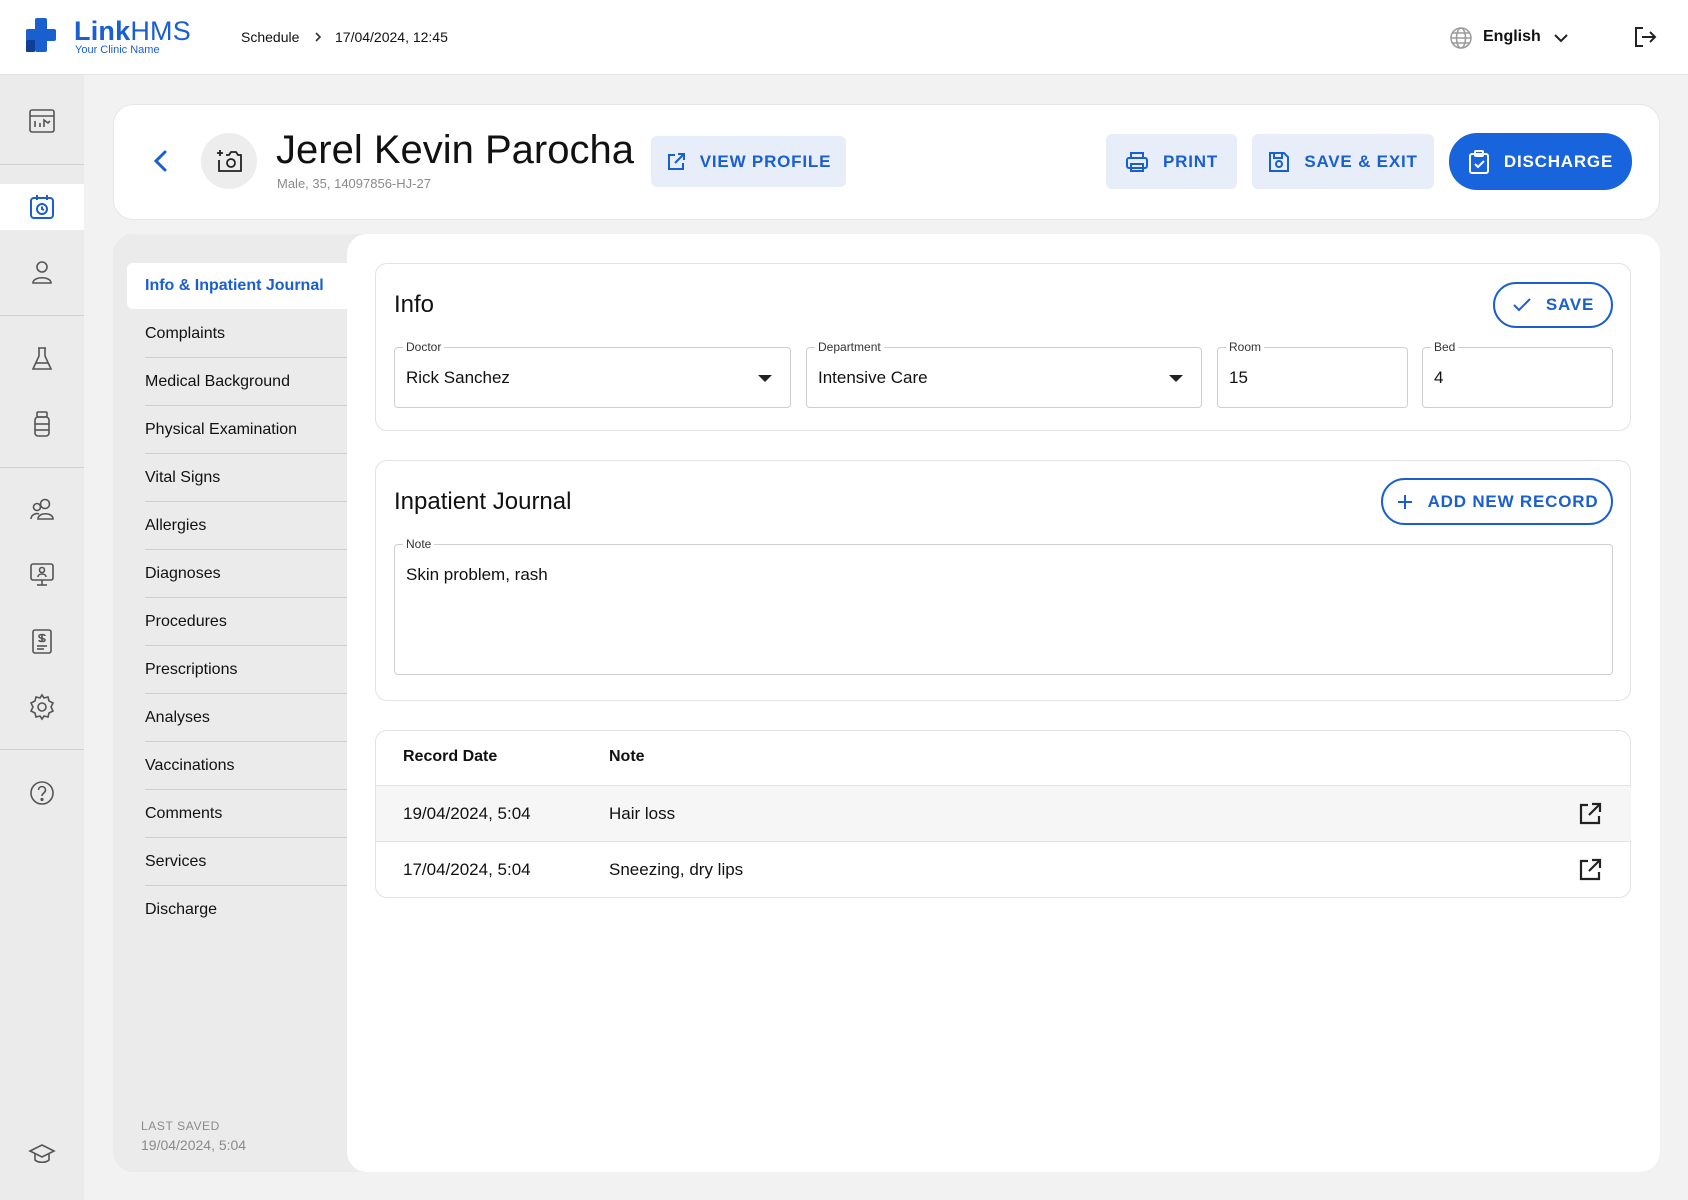 This screenshot has width=1688, height=1200. What do you see at coordinates (455, 150) in the screenshot?
I see `patient-name: Jerel Kevin Parocha` at bounding box center [455, 150].